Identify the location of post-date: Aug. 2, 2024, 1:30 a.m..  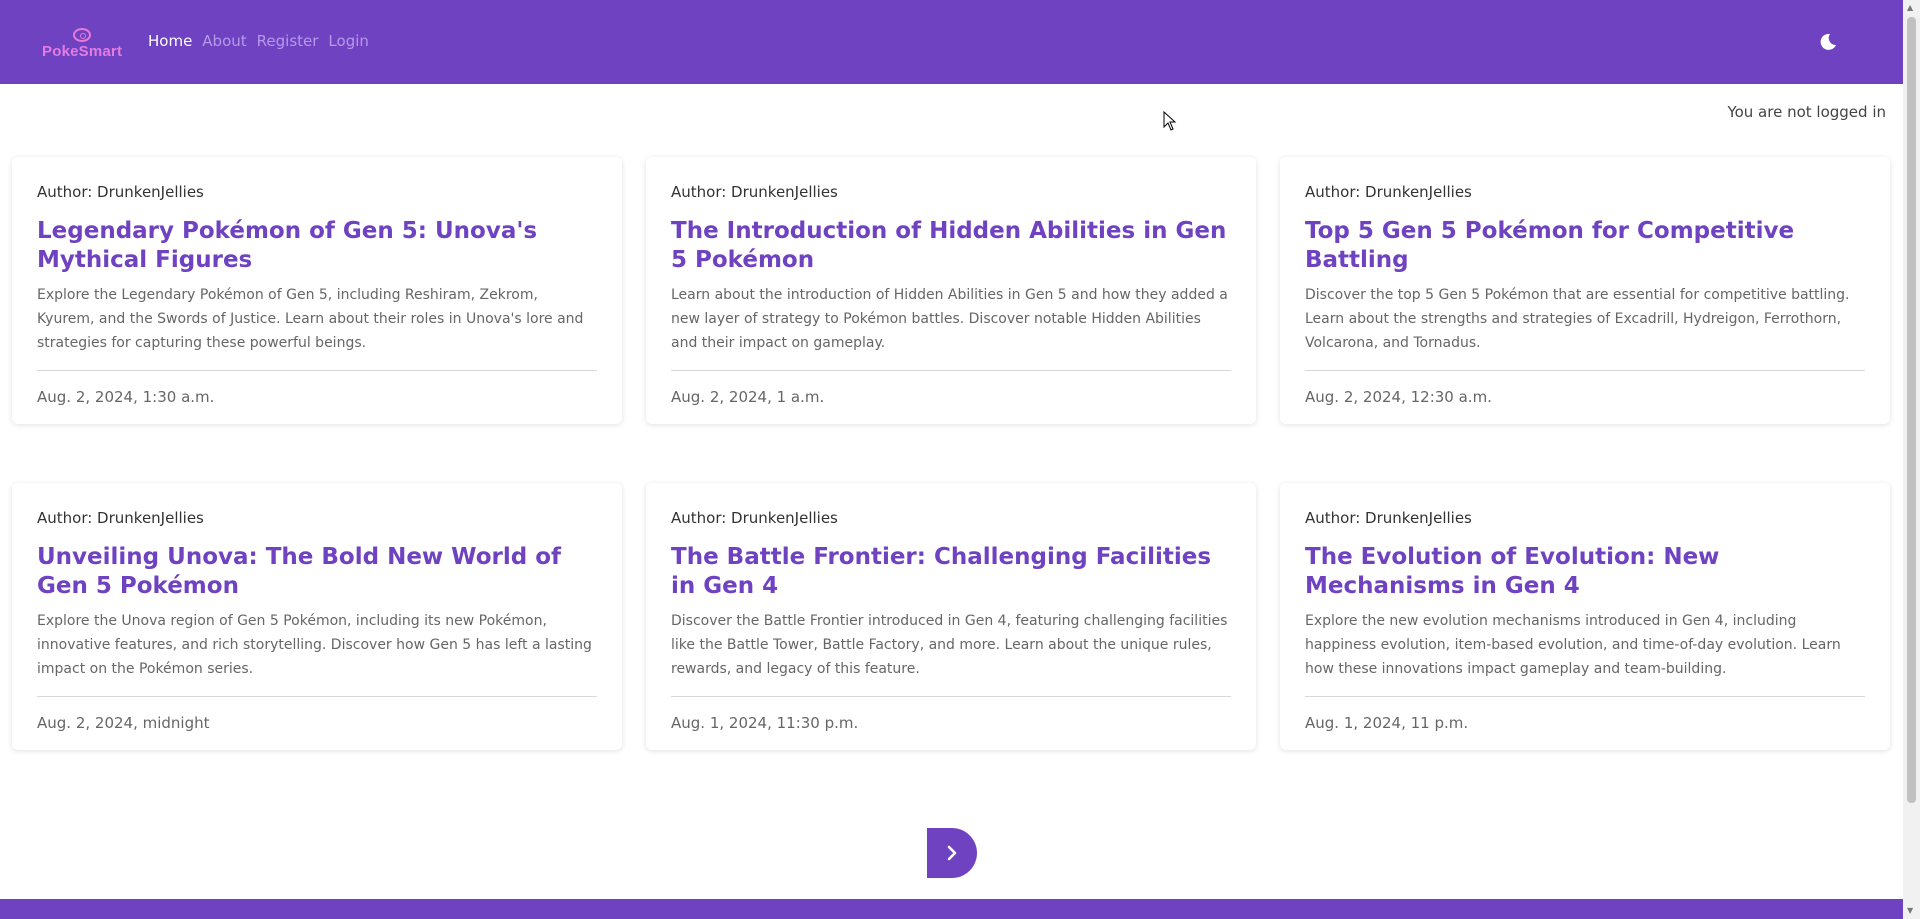
(126, 397).